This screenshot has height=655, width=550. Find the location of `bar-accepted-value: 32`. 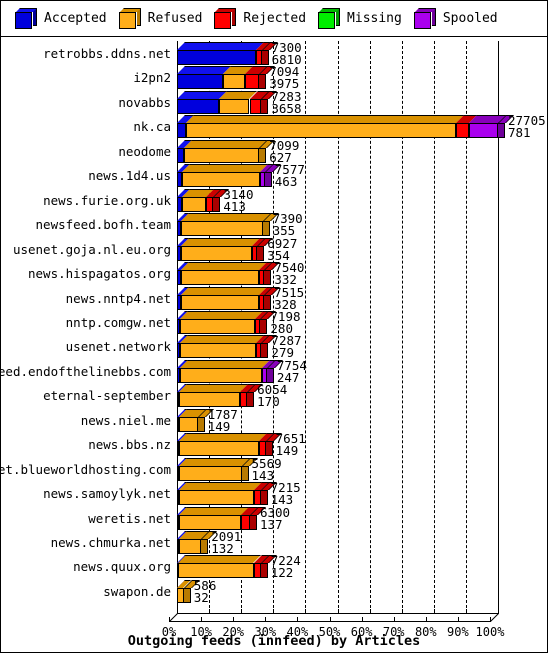

bar-accepted-value: 32 is located at coordinates (201, 597).